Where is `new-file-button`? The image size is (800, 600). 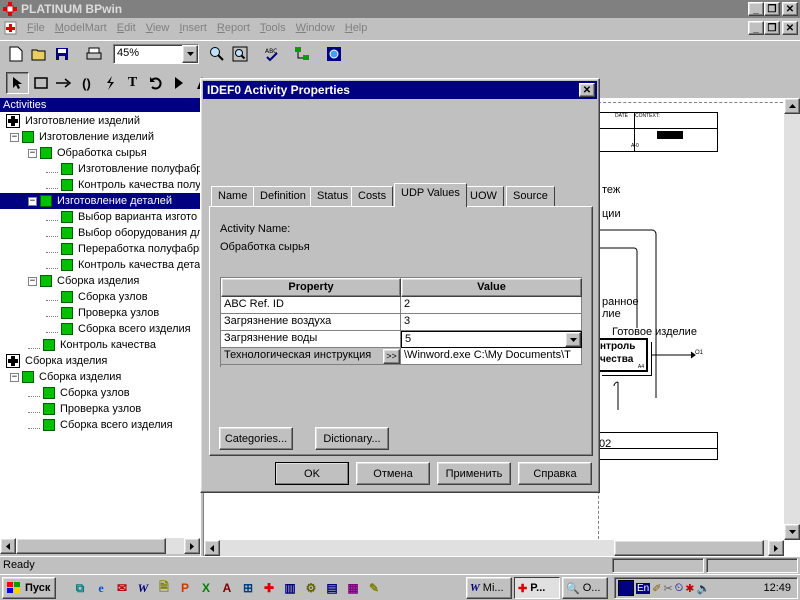
new-file-button is located at coordinates (15, 54).